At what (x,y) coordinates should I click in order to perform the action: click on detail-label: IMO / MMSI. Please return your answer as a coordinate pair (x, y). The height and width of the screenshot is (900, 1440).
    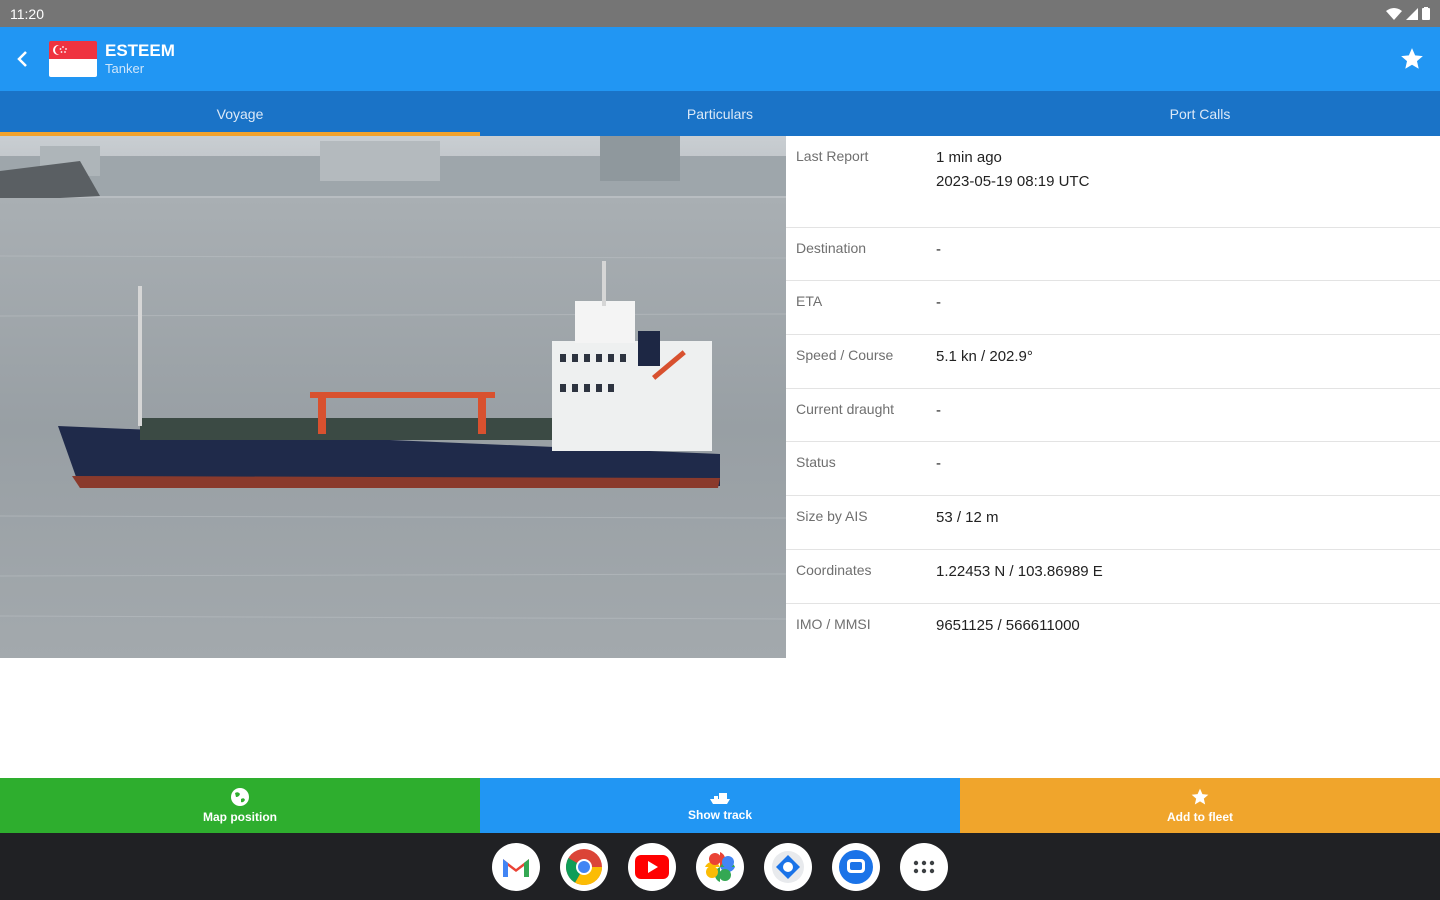
    Looking at the image, I should click on (833, 624).